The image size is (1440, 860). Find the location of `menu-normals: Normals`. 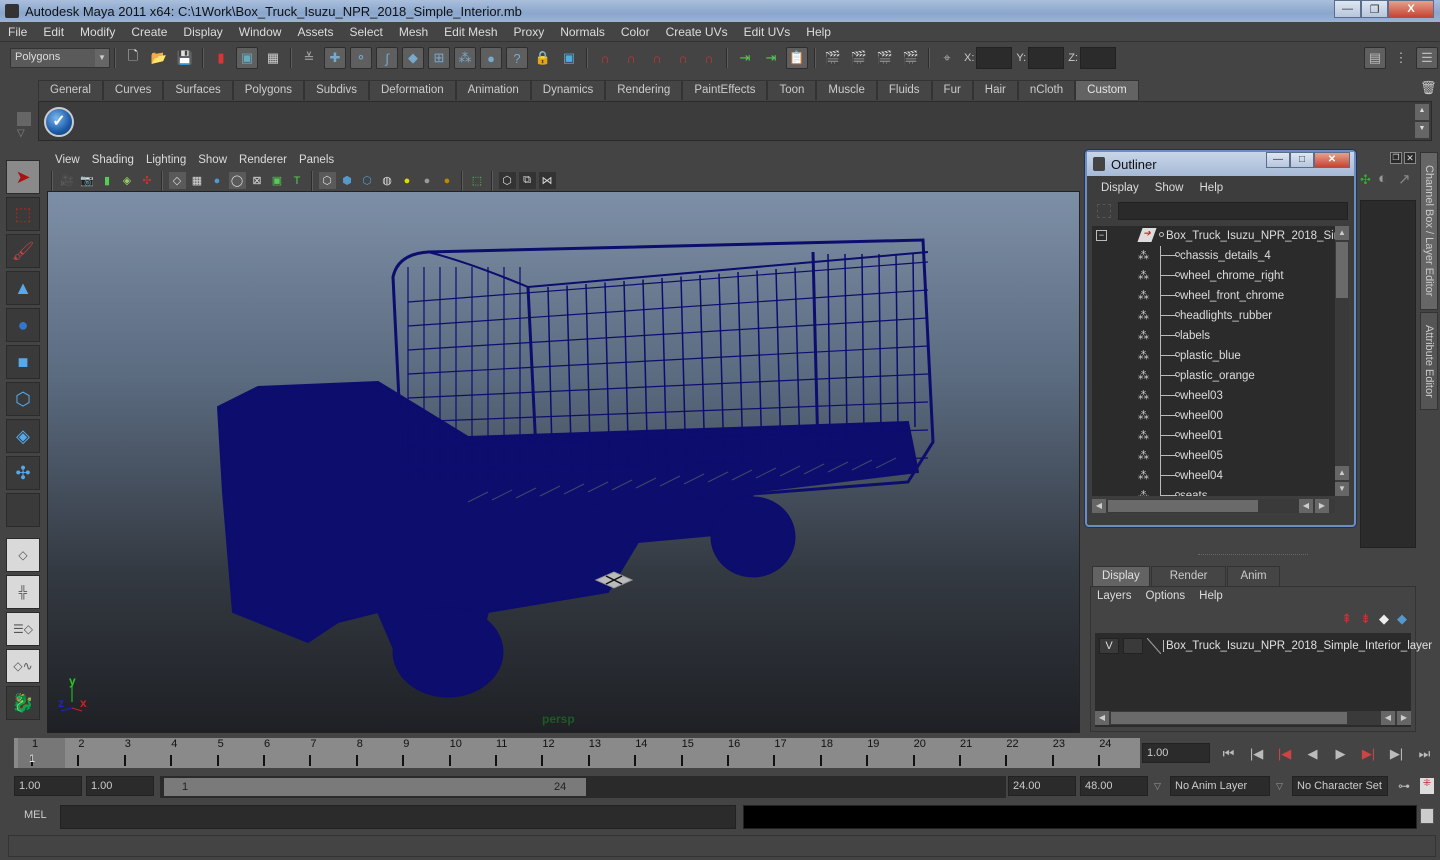

menu-normals: Normals is located at coordinates (582, 32).